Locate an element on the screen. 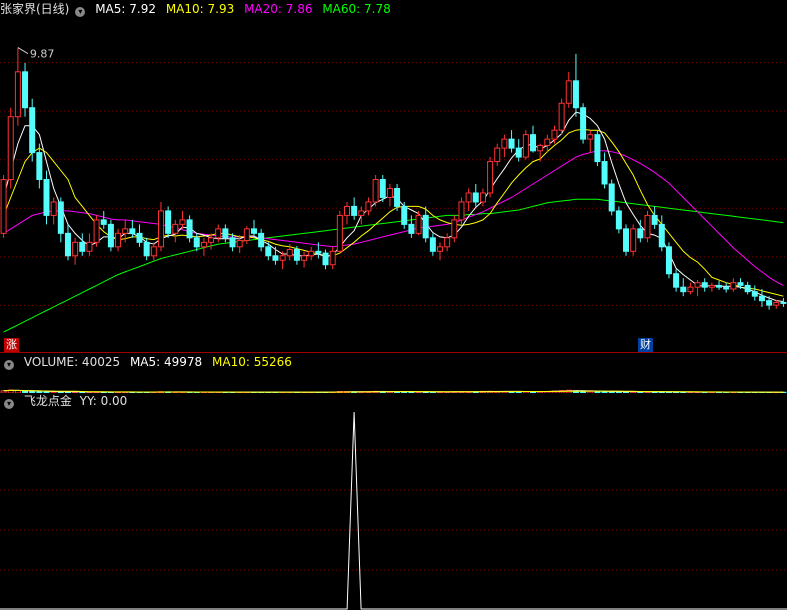 The height and width of the screenshot is (610, 787). event-tag-left: 涨 is located at coordinates (11, 345).